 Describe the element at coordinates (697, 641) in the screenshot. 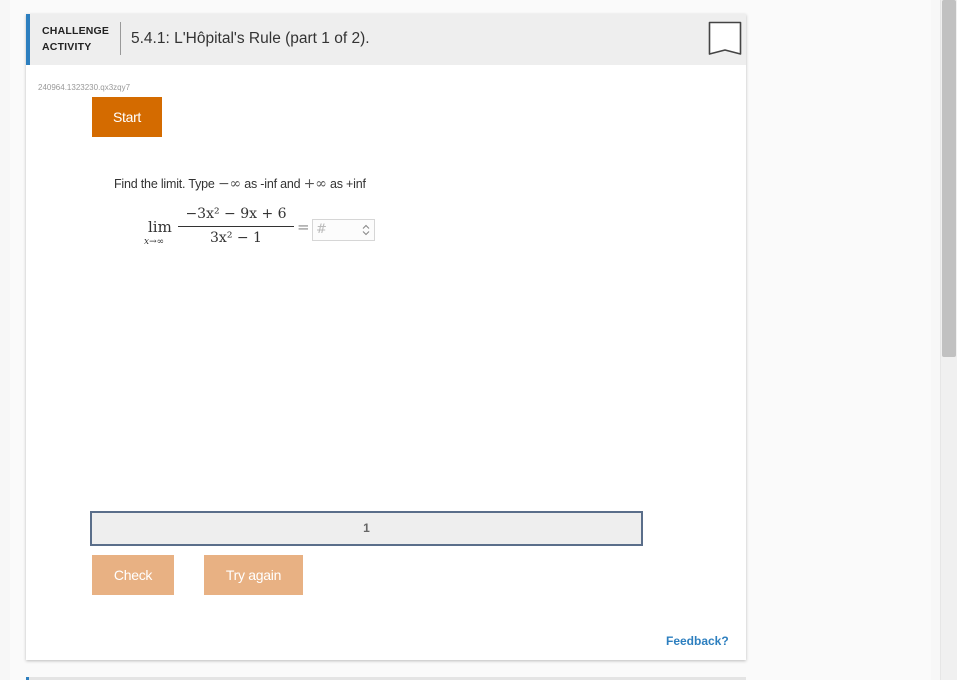

I see `feedback-link: Feedback?` at that location.